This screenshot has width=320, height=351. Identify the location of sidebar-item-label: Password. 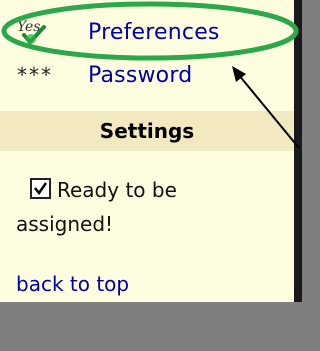
(140, 75).